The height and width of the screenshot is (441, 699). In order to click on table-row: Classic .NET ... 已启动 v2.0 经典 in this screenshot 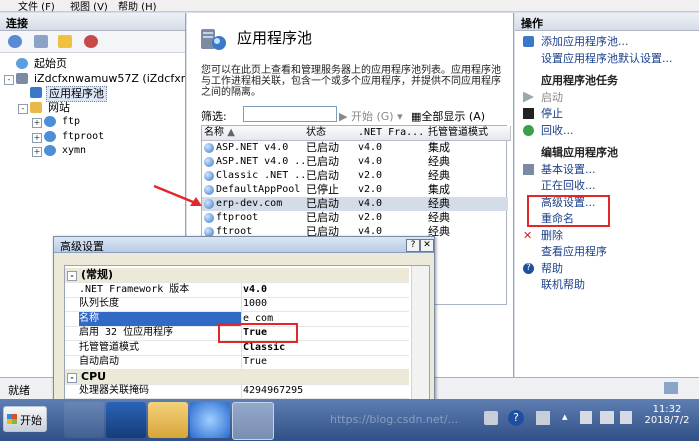, I will do `click(355, 176)`.